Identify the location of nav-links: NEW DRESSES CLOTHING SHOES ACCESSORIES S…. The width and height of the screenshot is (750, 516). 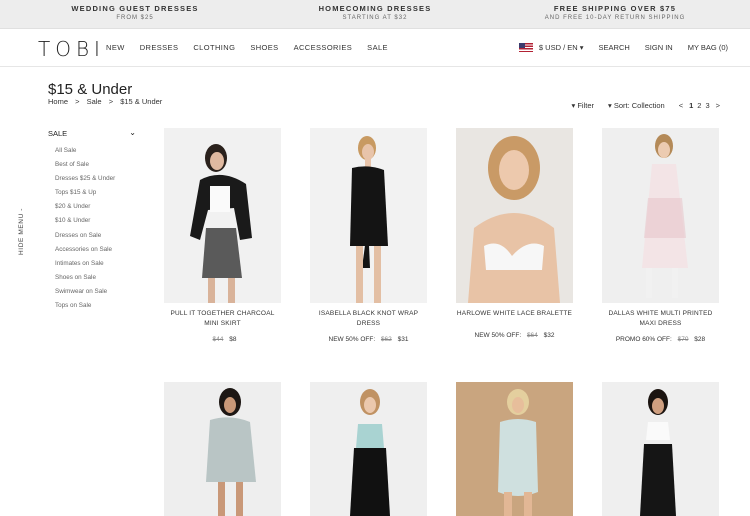
(254, 47).